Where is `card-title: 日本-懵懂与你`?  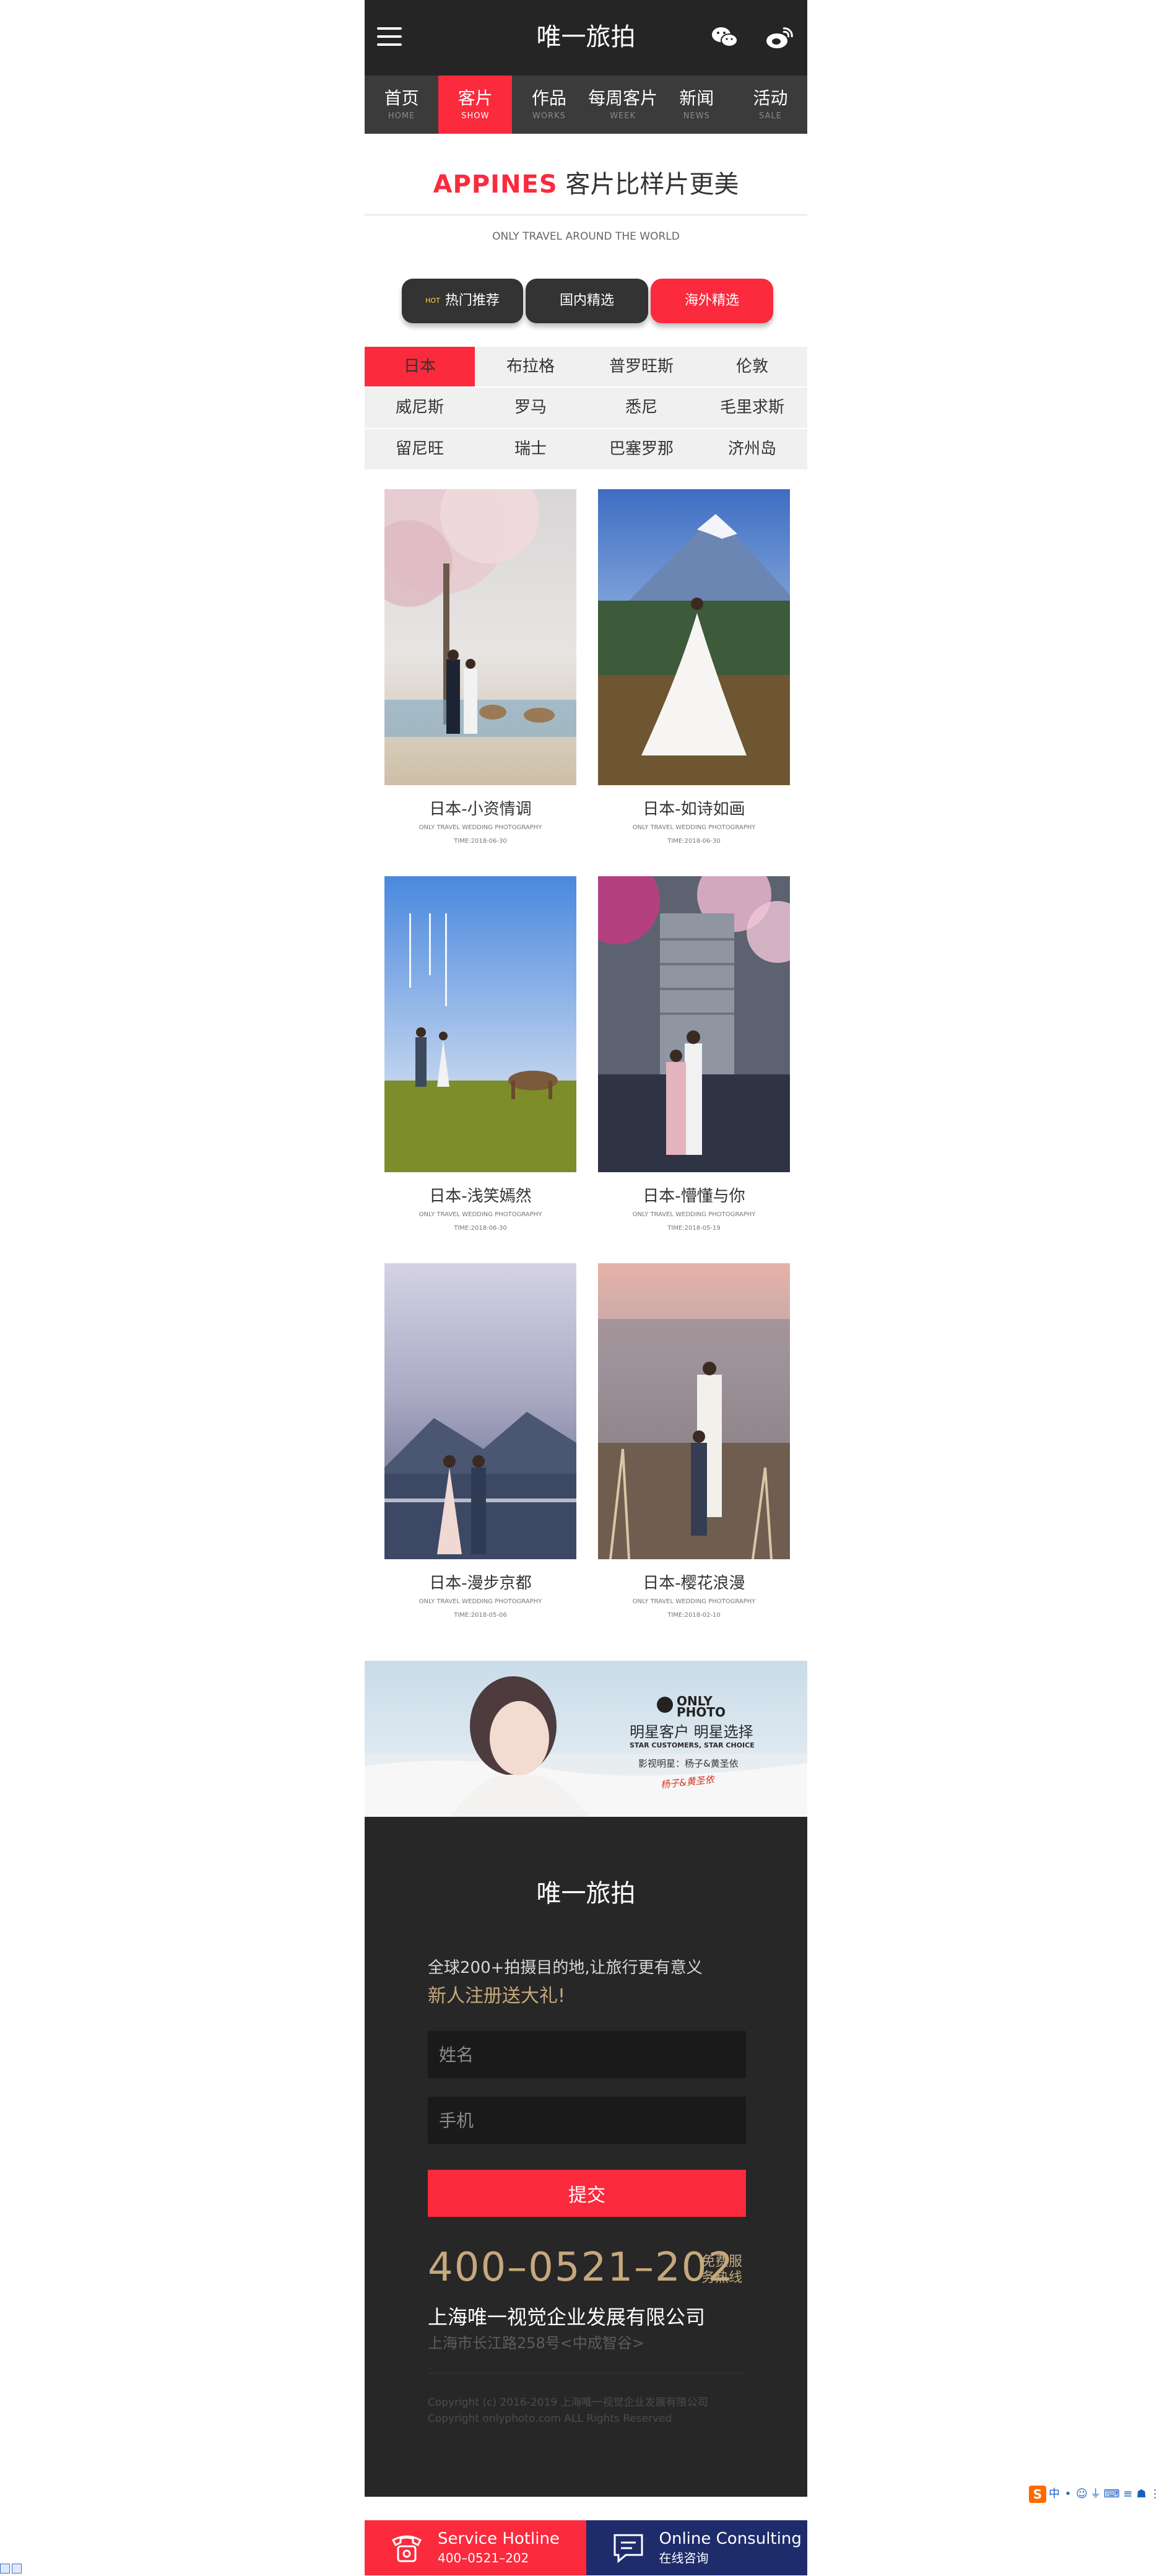
card-title: 日本-懵懂与你 is located at coordinates (694, 1196).